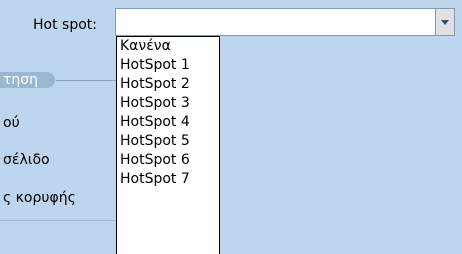  I want to click on sidebar-item-label: ς κορυφής, so click(39, 198).